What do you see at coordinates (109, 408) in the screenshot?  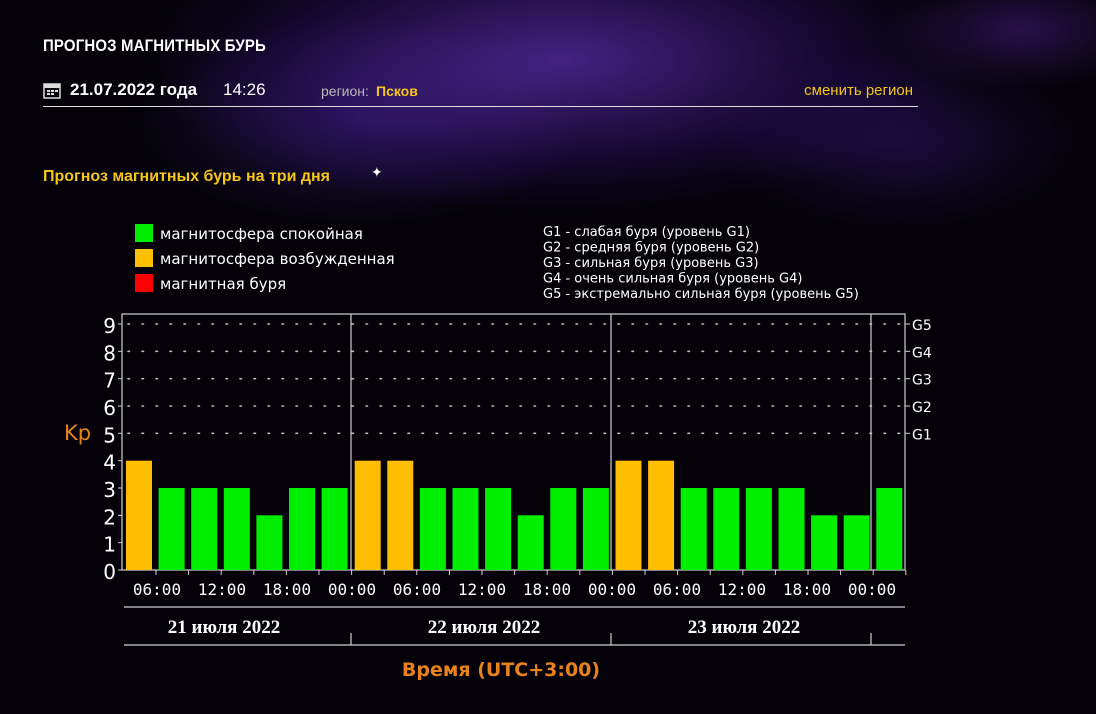 I see `y-tick-label-6: 6` at bounding box center [109, 408].